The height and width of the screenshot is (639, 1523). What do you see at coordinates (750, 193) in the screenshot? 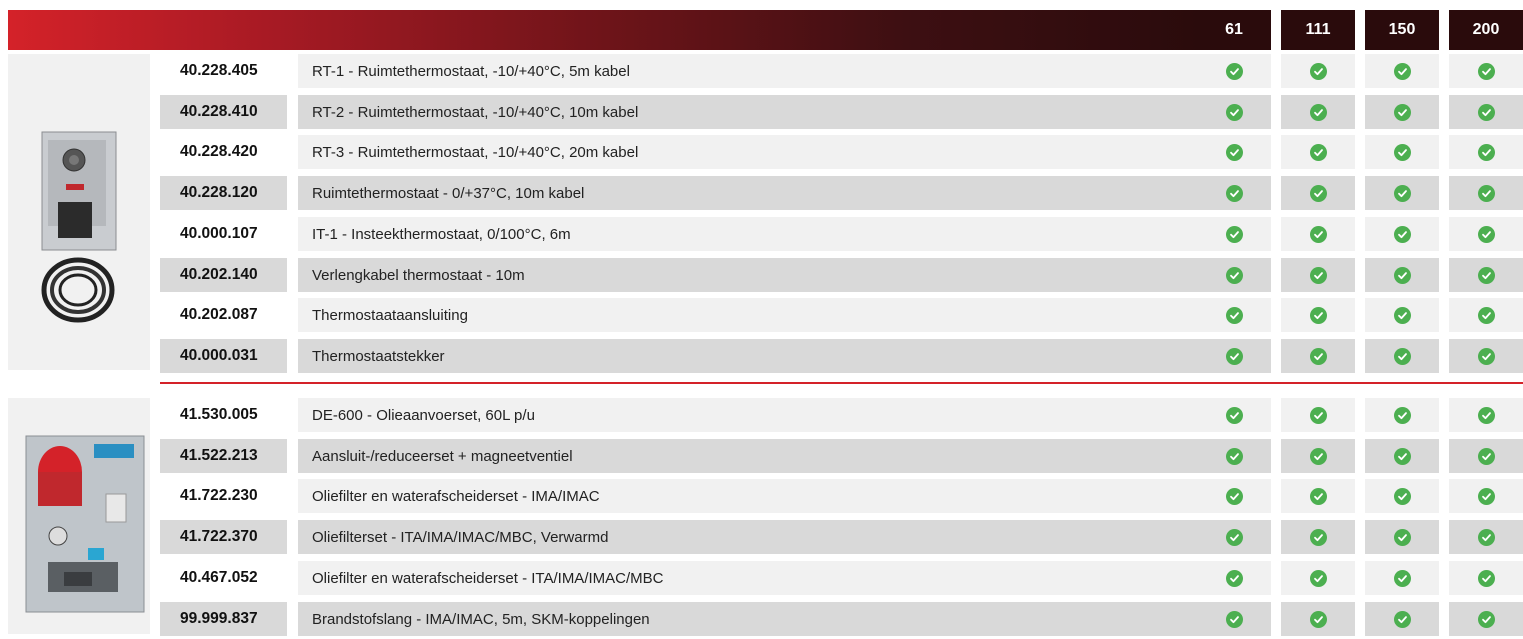
I see `part-description: Ruimtethermostaat - 0/+37°C, 10m kabel` at bounding box center [750, 193].